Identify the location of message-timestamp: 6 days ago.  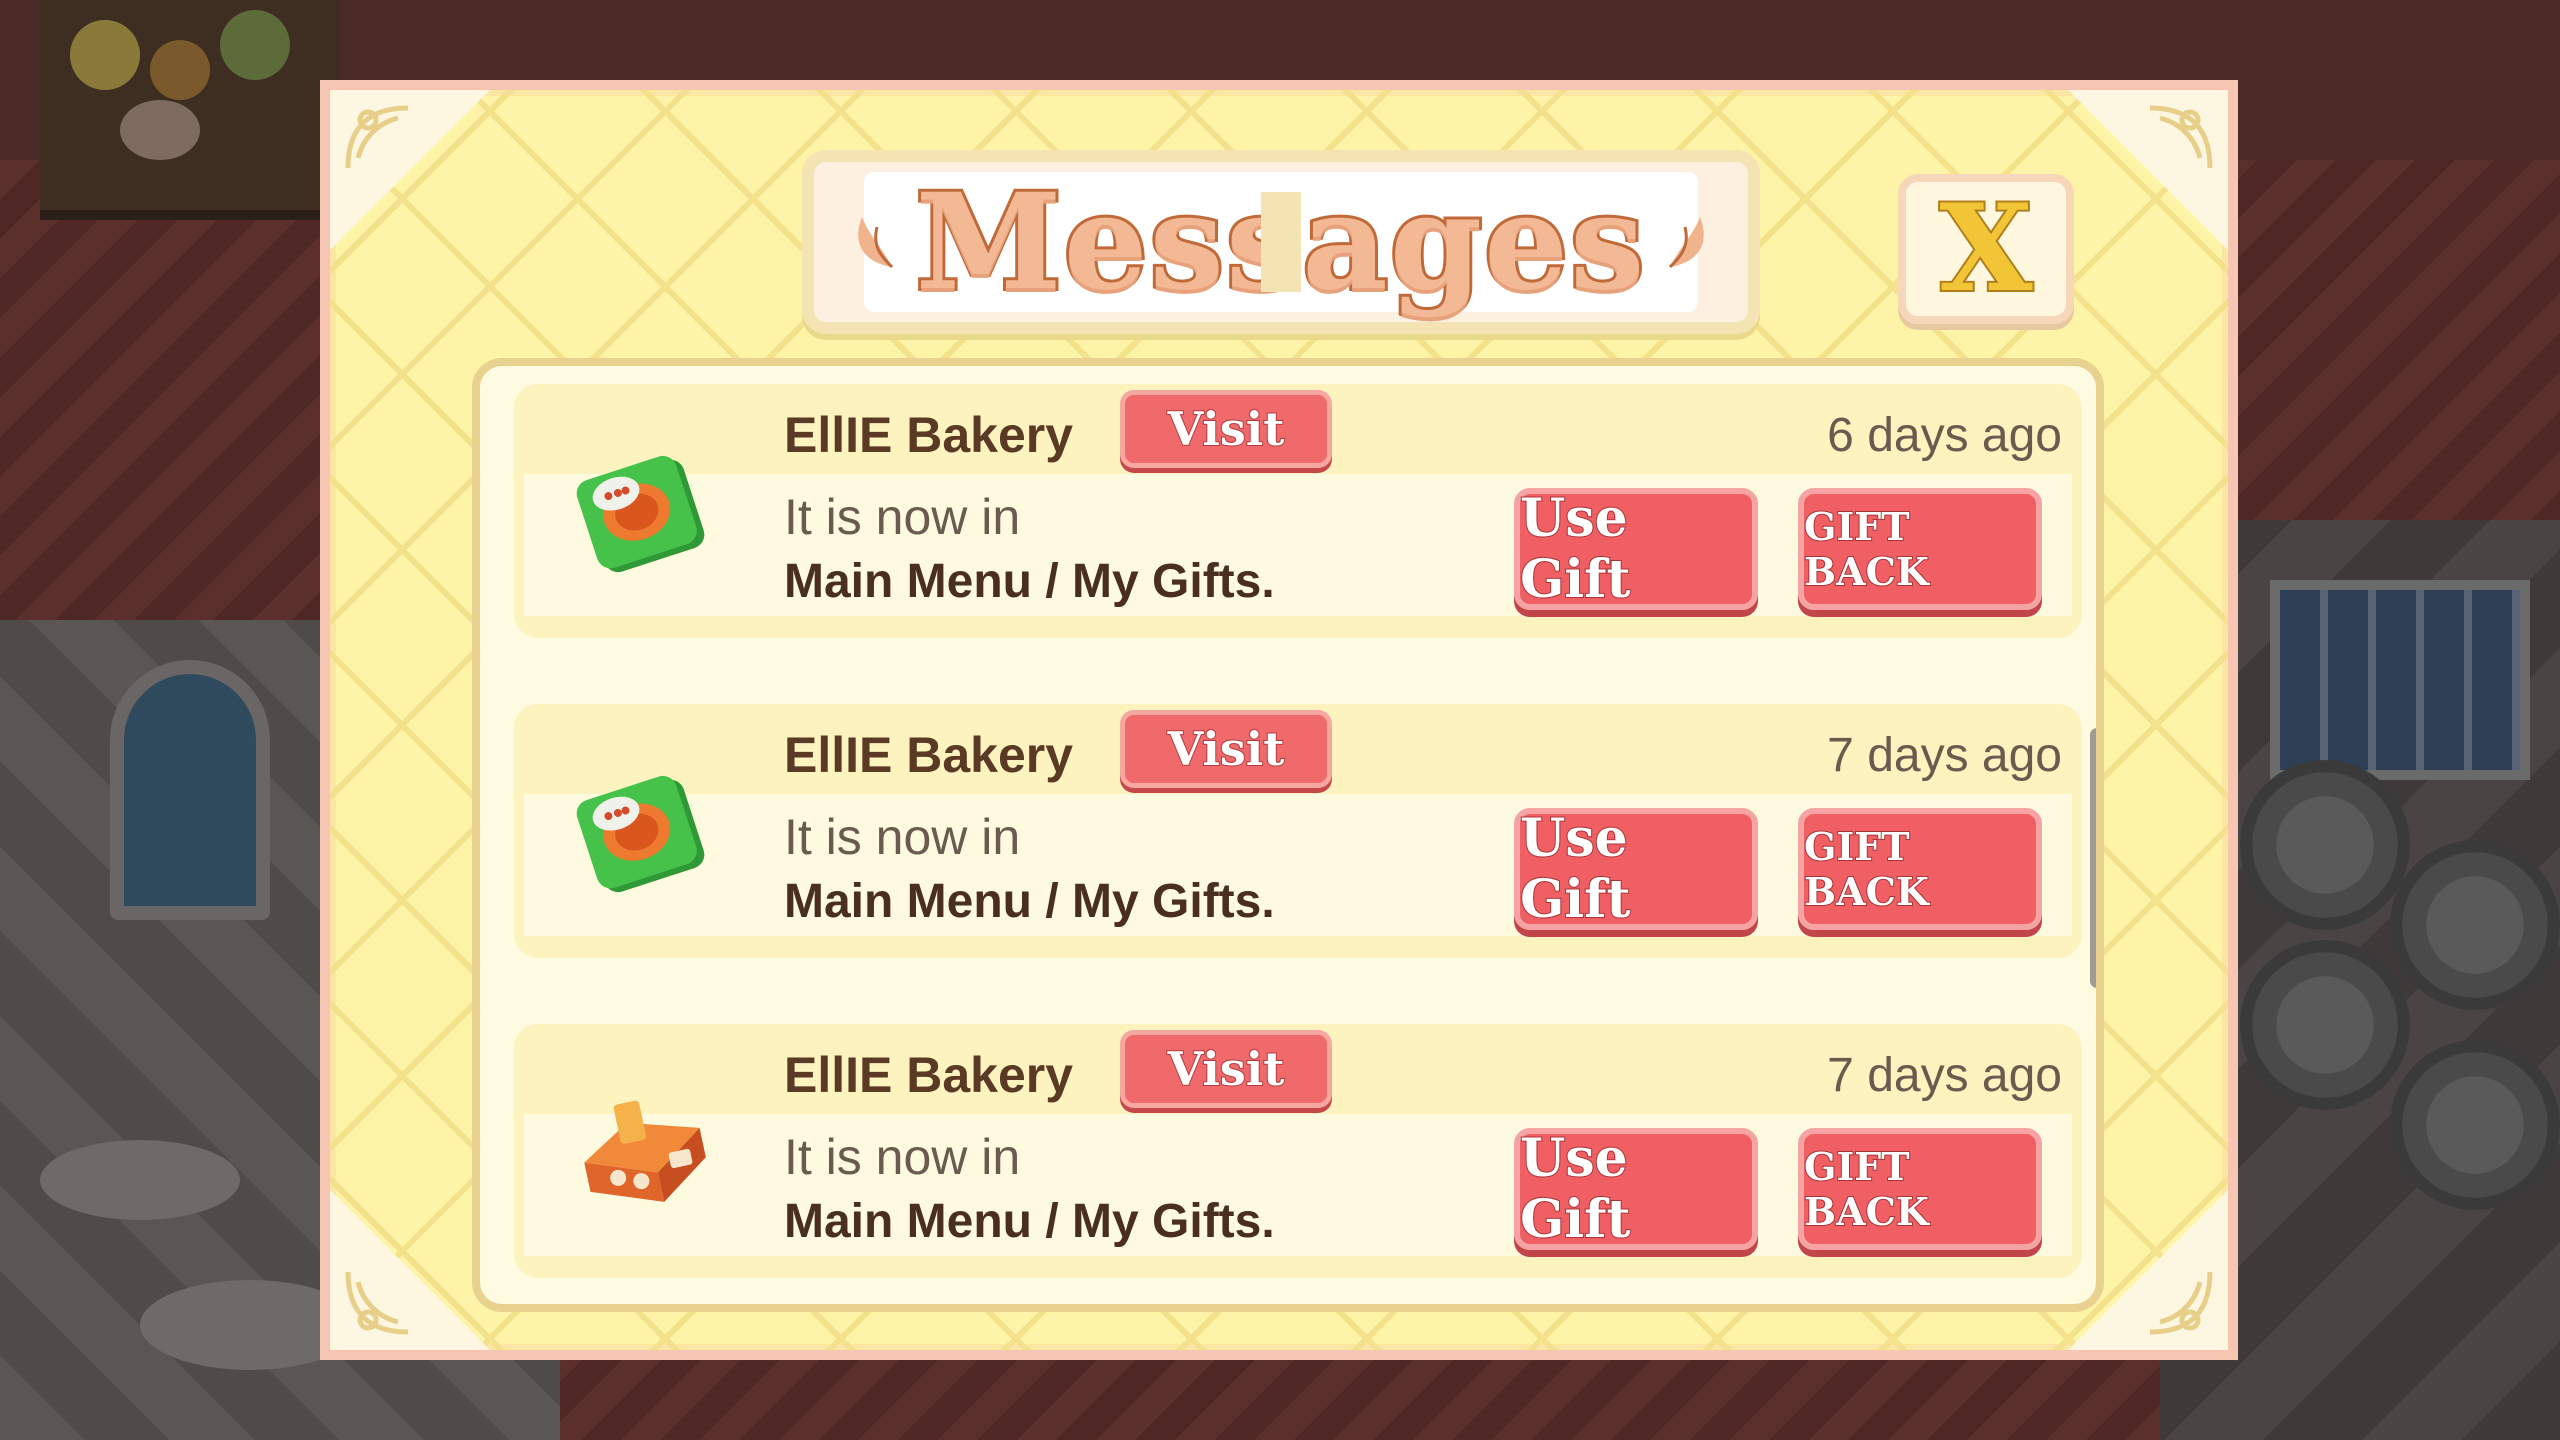
(1944, 435).